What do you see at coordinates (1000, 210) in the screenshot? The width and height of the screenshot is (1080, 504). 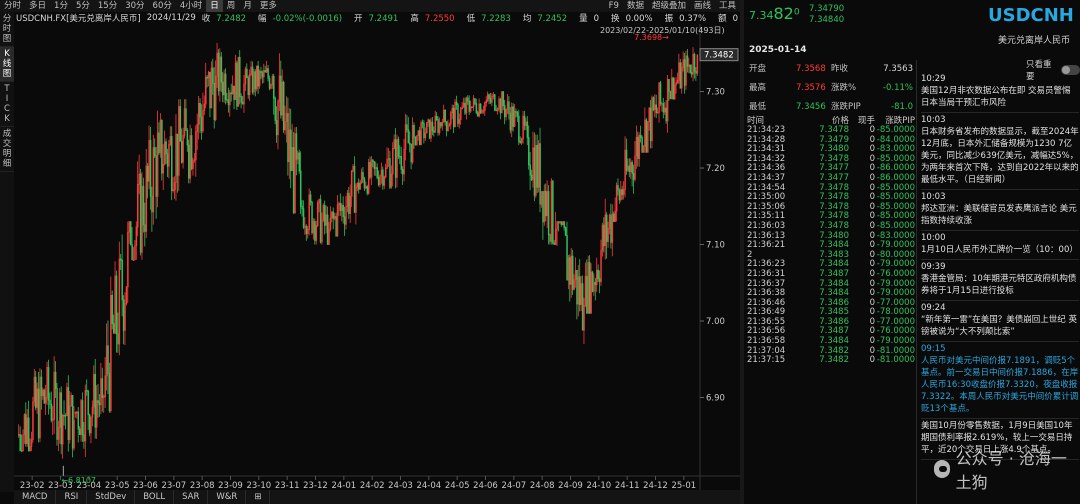 I see `news-item: 10:03 邦达亚洲：美联储官员发表鹰派言论 美元指数持续收涨` at bounding box center [1000, 210].